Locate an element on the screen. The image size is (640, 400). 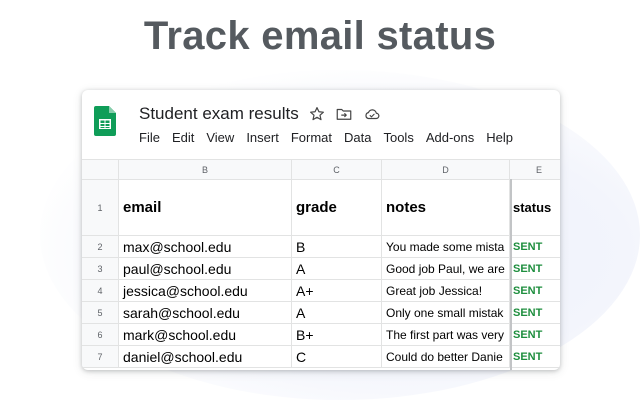
column-header-b: B is located at coordinates (205, 169).